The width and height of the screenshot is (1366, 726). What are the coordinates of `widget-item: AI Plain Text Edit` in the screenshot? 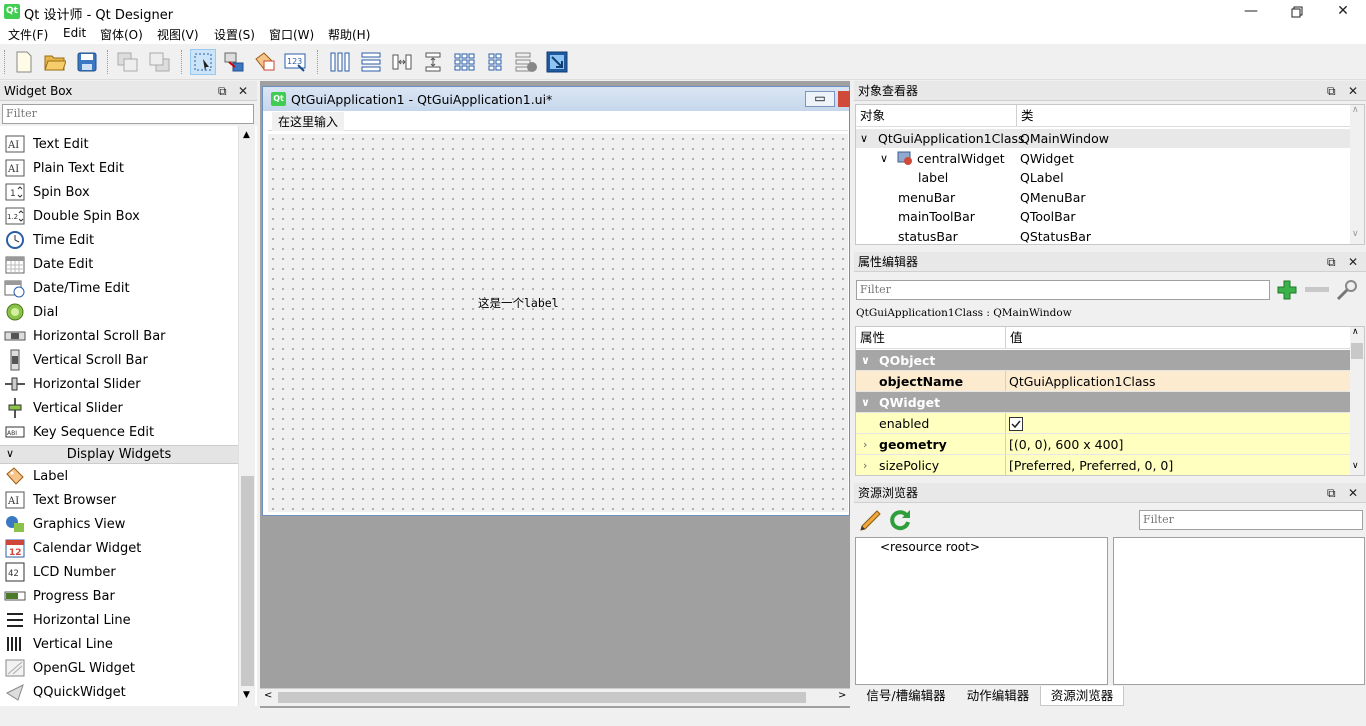 It's located at (119, 168).